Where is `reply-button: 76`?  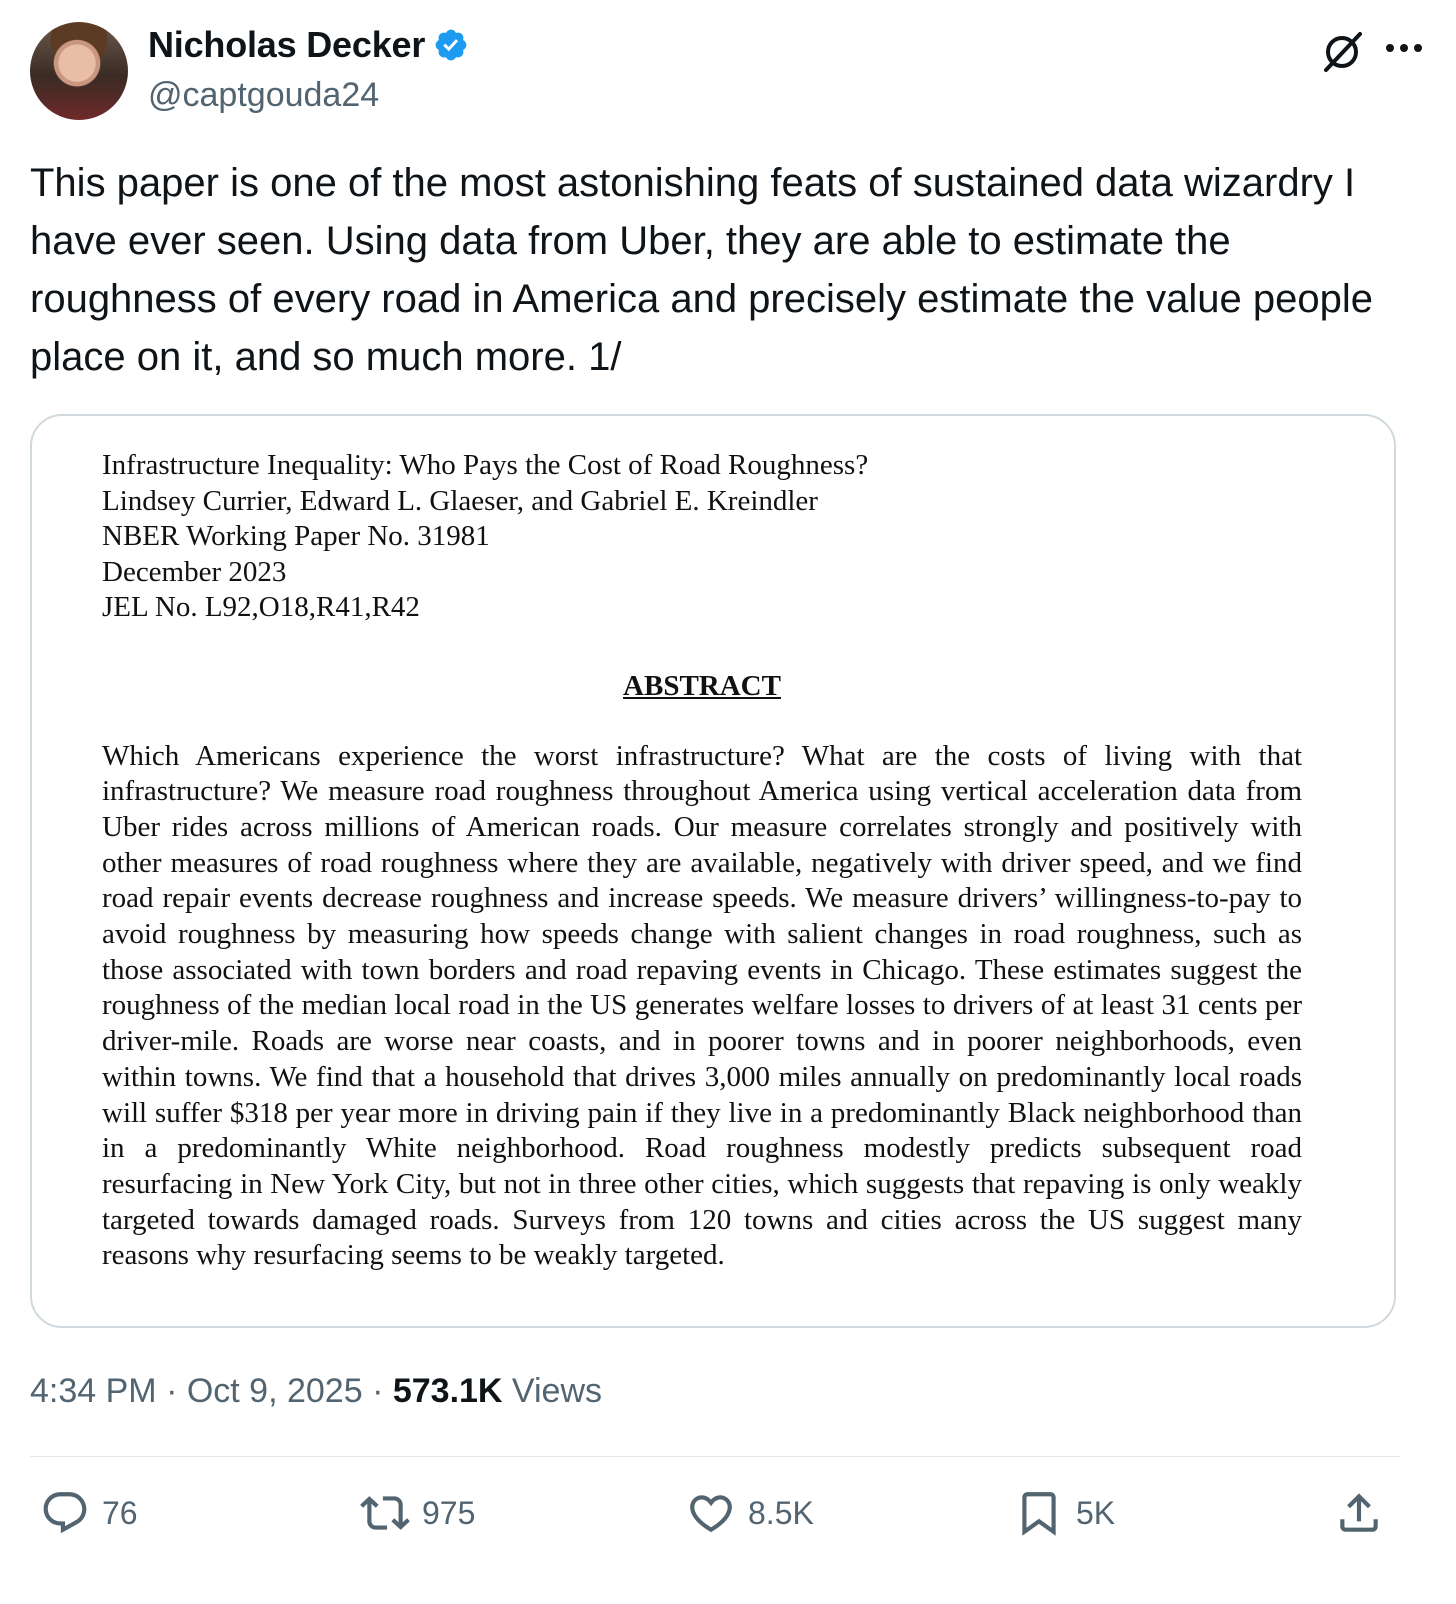
reply-button: 76 is located at coordinates (89, 1513).